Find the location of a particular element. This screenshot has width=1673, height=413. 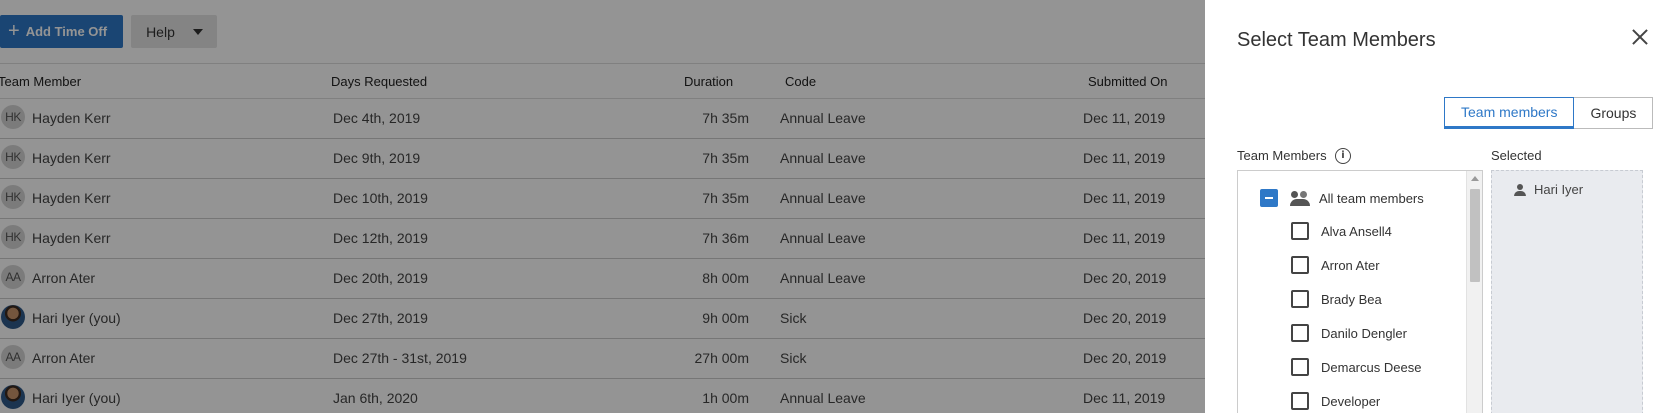

member-label: Demarcus Deese is located at coordinates (1371, 367).